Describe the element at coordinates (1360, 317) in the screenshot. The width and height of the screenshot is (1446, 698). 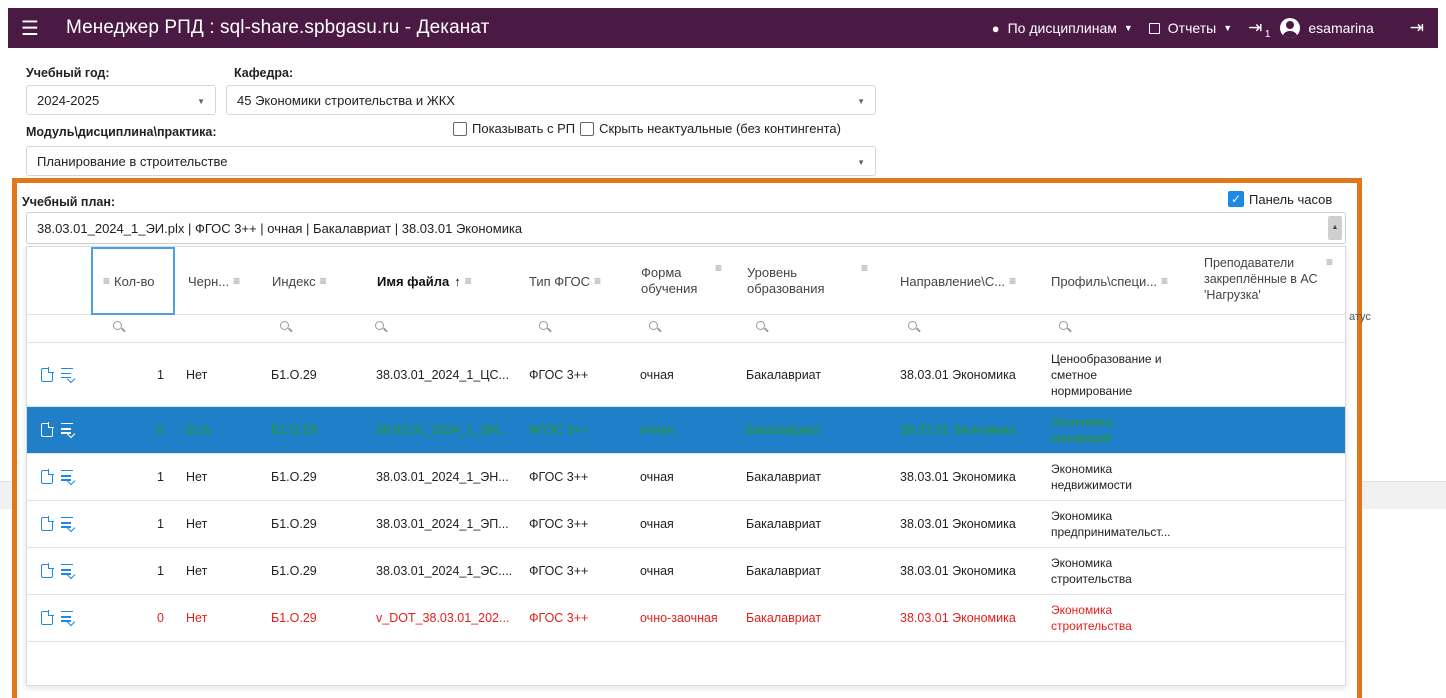
I see `background-status-header: атус` at that location.